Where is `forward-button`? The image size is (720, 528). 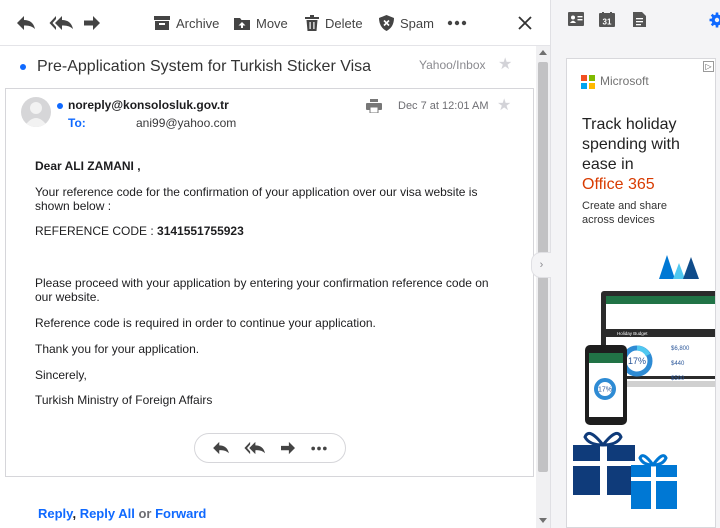
forward-button is located at coordinates (92, 23).